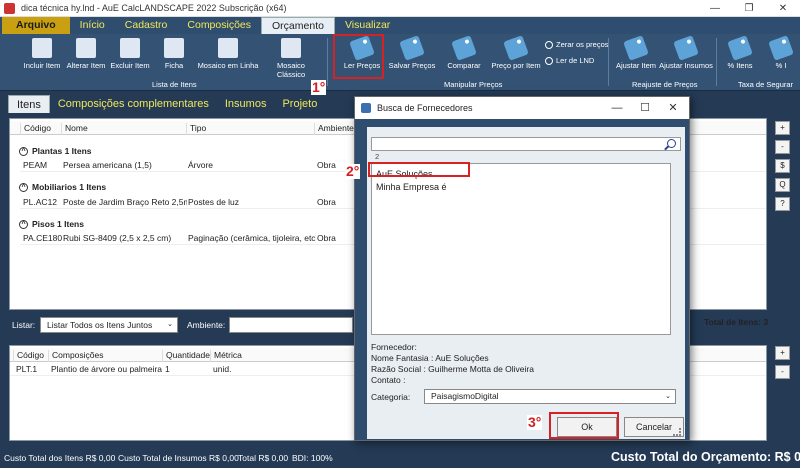  What do you see at coordinates (60, 458) in the screenshot?
I see `total-itens-status: Custo Total dos Itens R$ 0,00` at bounding box center [60, 458].